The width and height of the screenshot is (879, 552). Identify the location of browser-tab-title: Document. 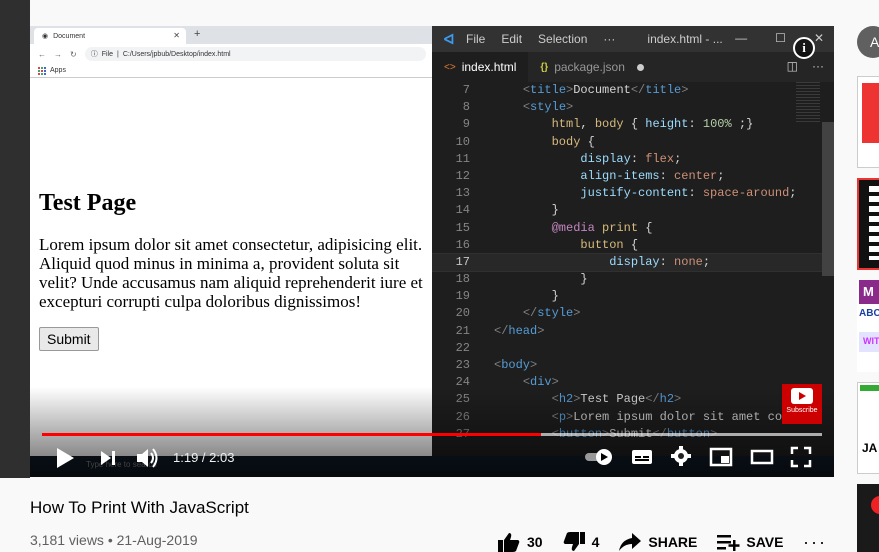
(69, 36).